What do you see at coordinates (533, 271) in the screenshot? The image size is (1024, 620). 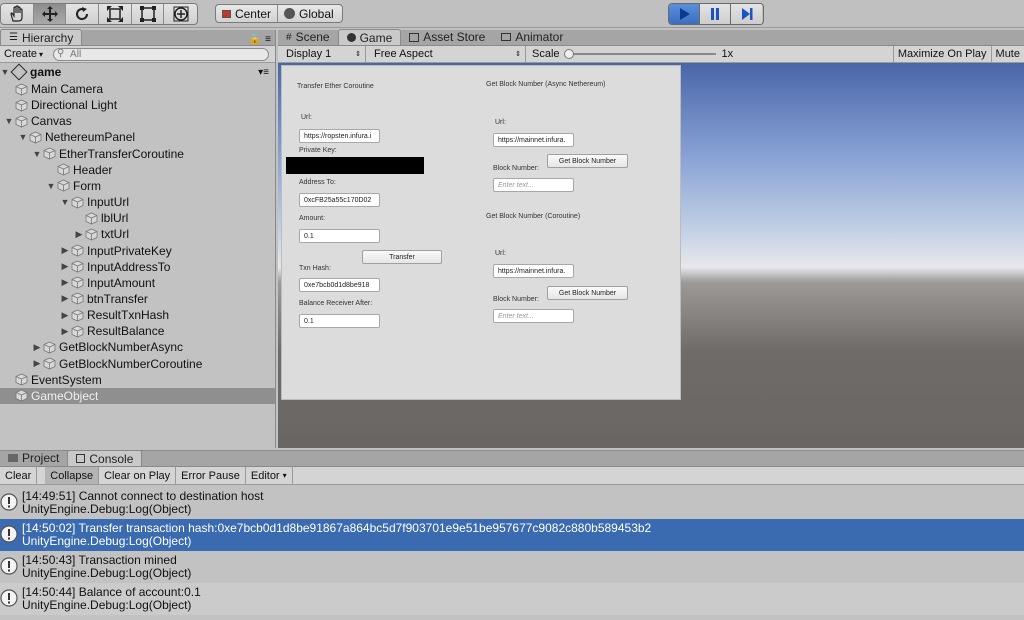 I see `coroutine-url-input: https://mainnet.infura.` at bounding box center [533, 271].